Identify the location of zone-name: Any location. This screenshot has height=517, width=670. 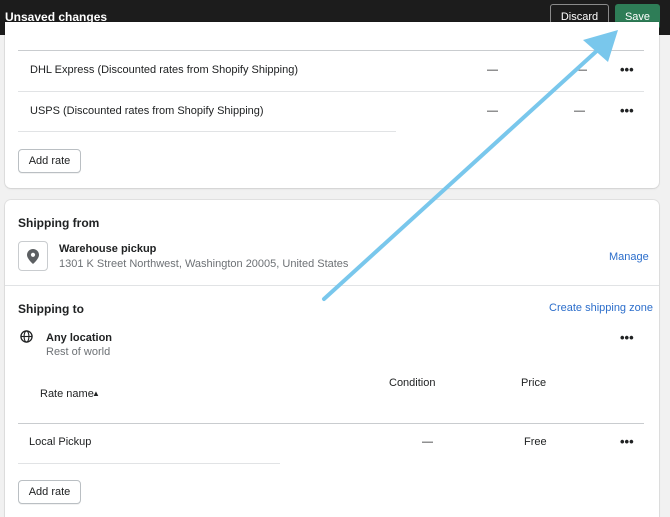
(79, 338).